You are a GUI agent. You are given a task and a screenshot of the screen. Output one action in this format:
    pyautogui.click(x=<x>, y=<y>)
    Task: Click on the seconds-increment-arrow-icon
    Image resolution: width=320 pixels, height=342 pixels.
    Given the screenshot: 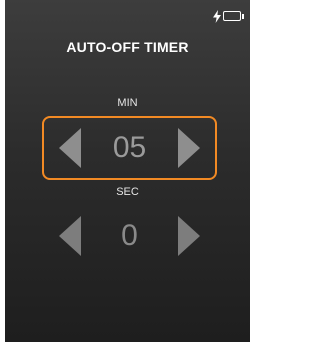 What is the action you would take?
    pyautogui.click(x=189, y=236)
    